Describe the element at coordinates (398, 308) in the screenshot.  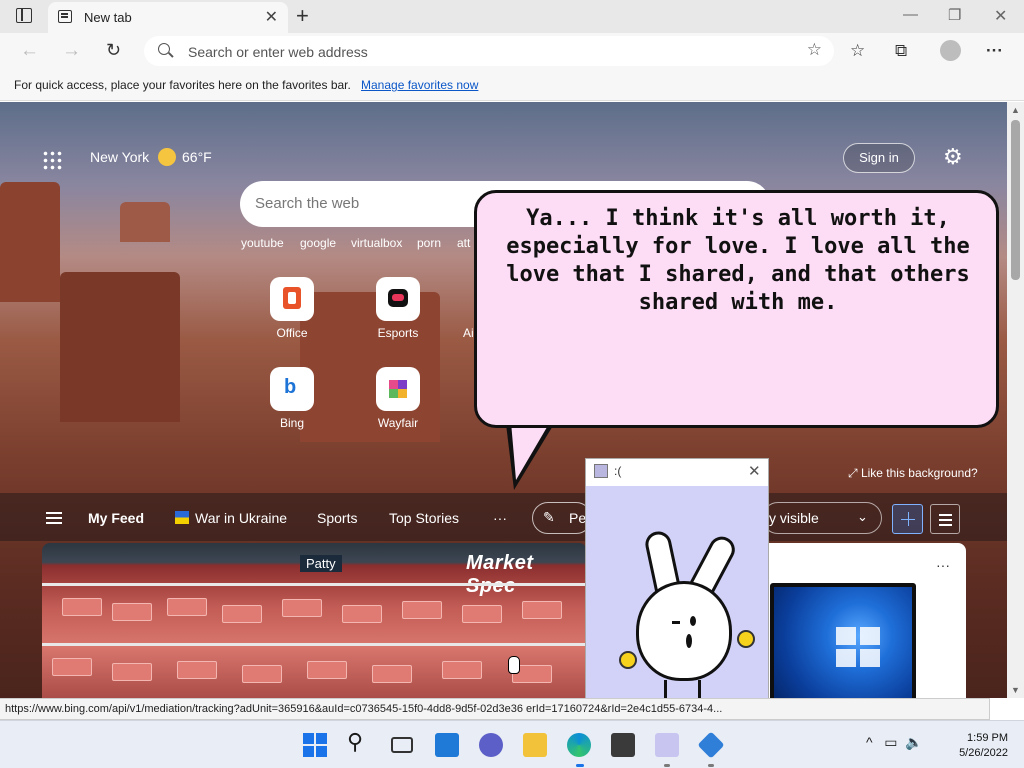
I see `tile-esports: Esports` at that location.